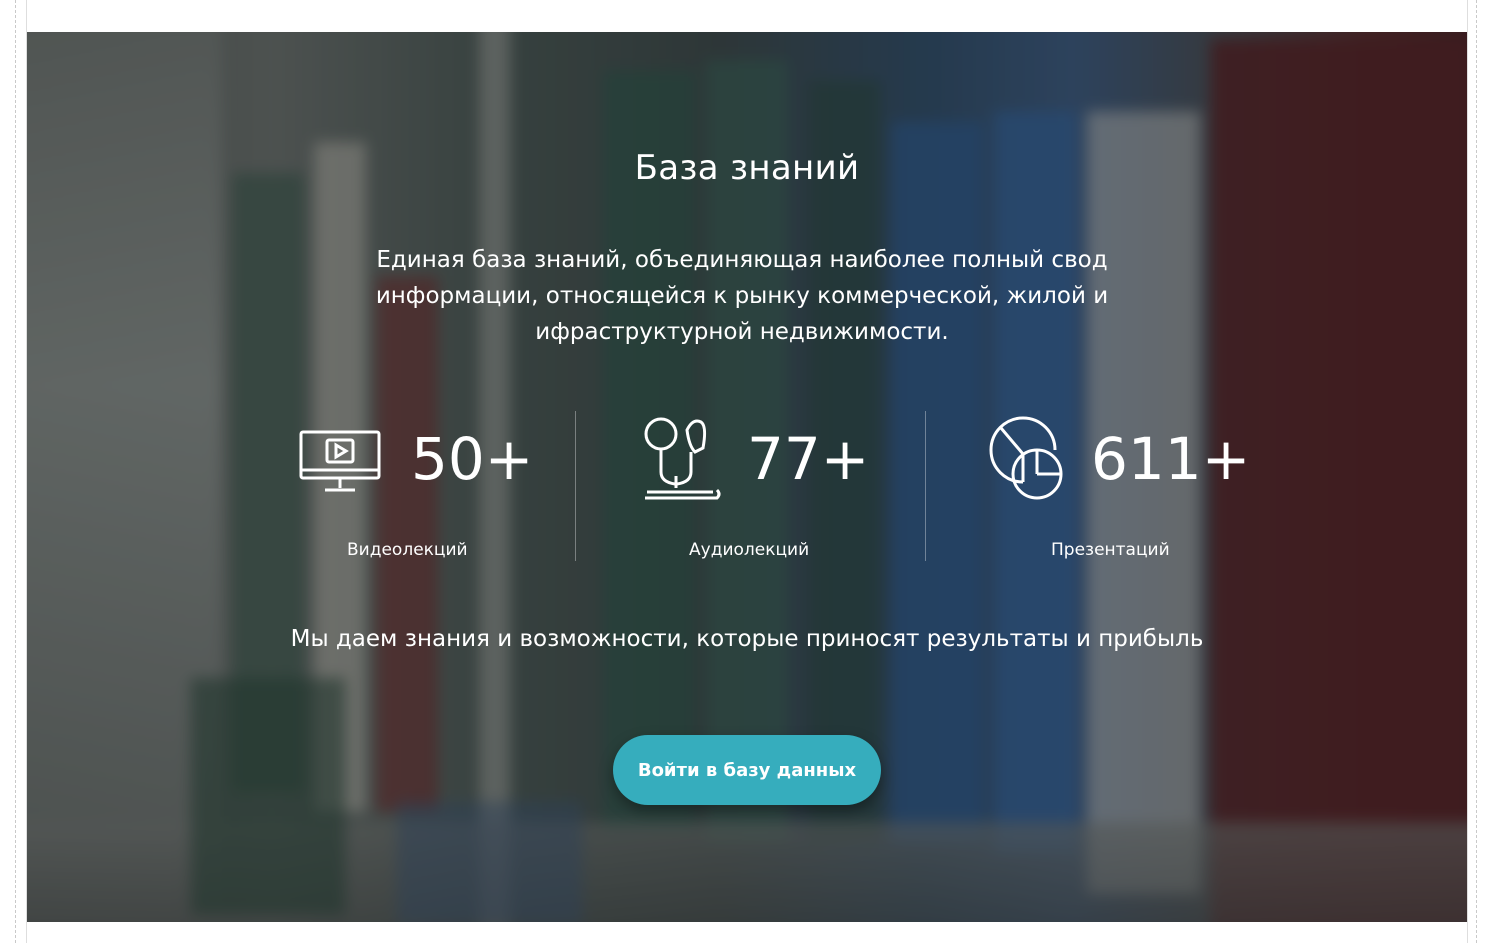 This screenshot has width=1490, height=943. What do you see at coordinates (15, 471) in the screenshot?
I see `left-guide-line` at bounding box center [15, 471].